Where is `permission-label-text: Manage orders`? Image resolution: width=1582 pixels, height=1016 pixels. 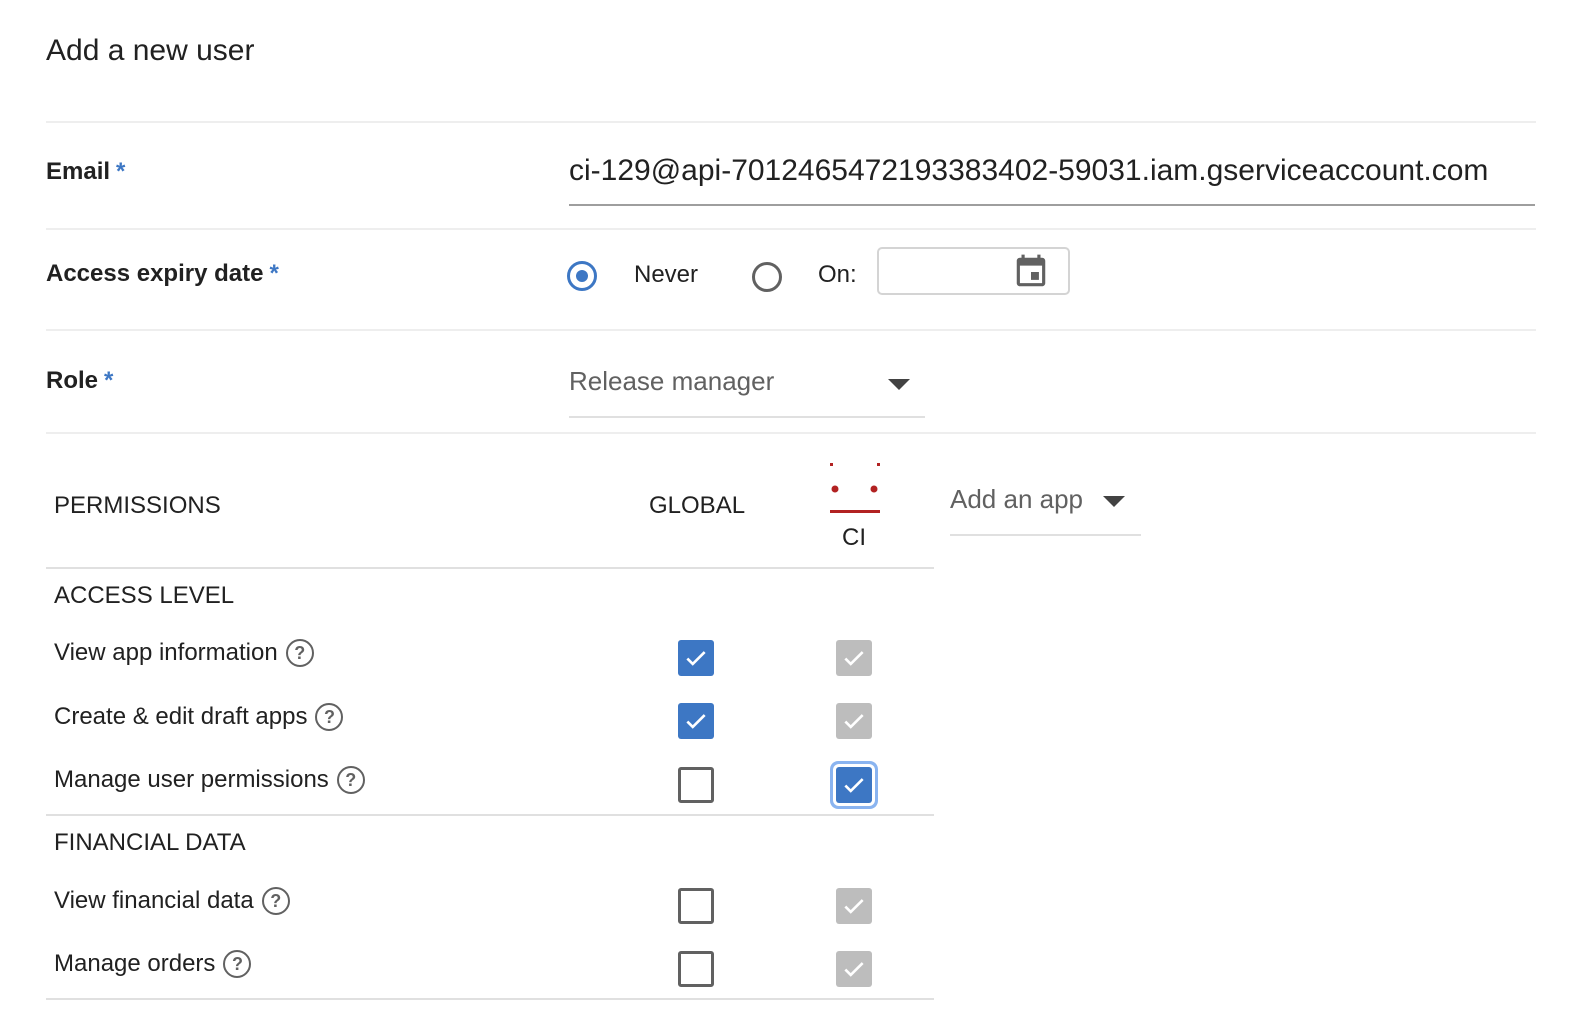
permission-label-text: Manage orders is located at coordinates (135, 963).